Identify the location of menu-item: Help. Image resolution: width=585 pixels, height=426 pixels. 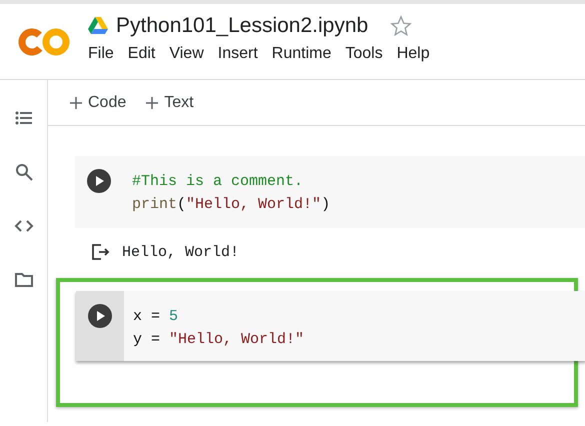
(413, 54).